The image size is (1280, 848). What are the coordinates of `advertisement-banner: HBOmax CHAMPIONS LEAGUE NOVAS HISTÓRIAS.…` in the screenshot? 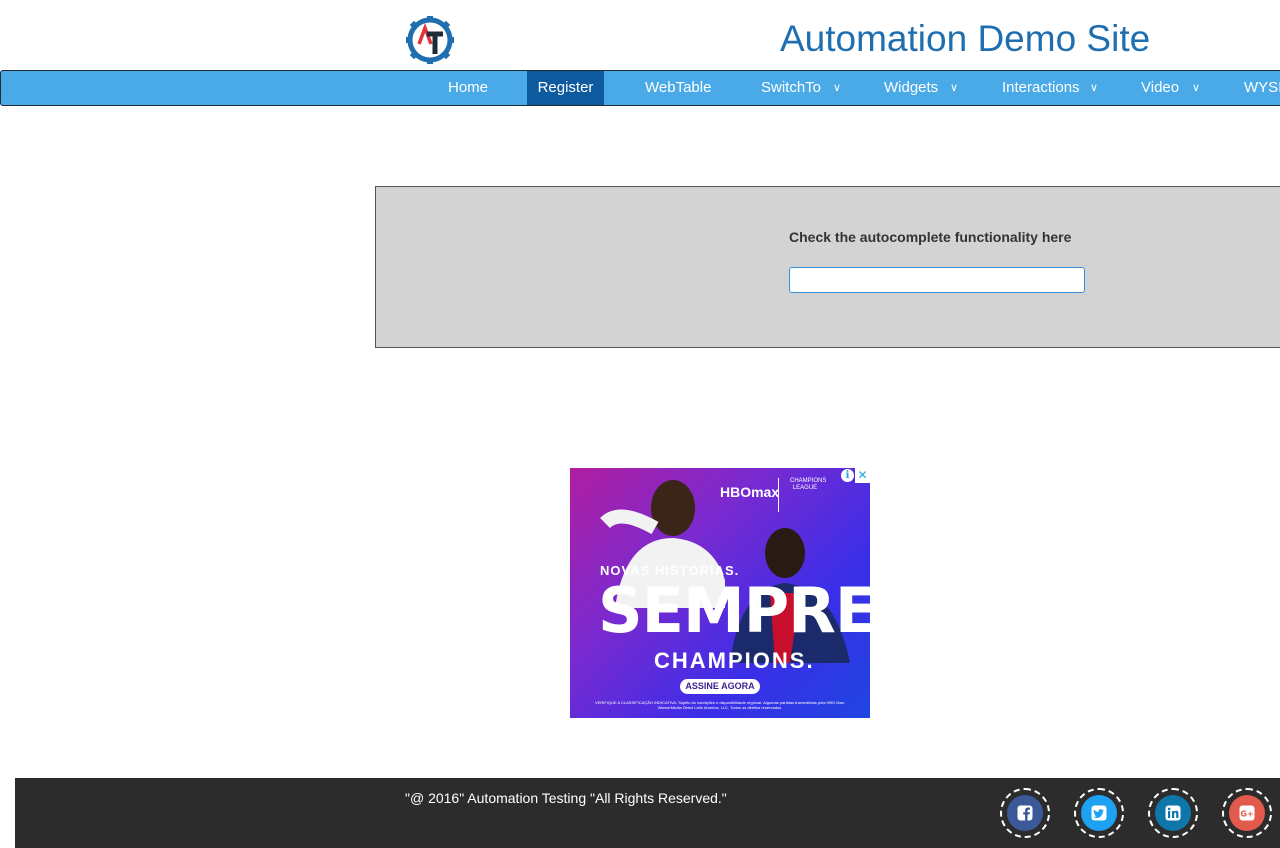 It's located at (720, 593).